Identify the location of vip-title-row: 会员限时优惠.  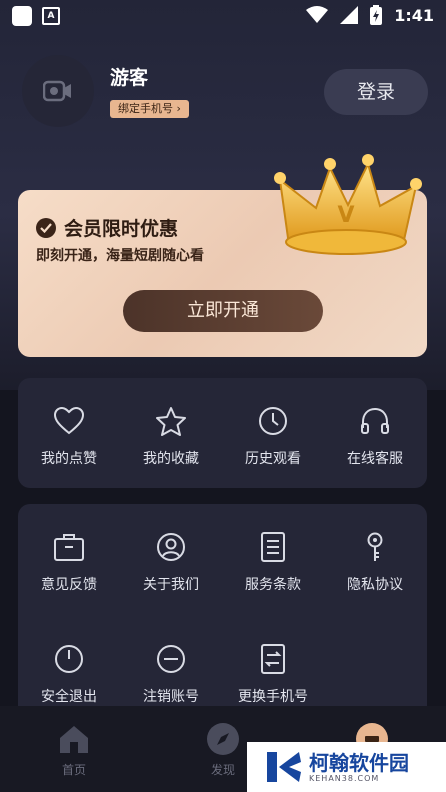
(107, 227).